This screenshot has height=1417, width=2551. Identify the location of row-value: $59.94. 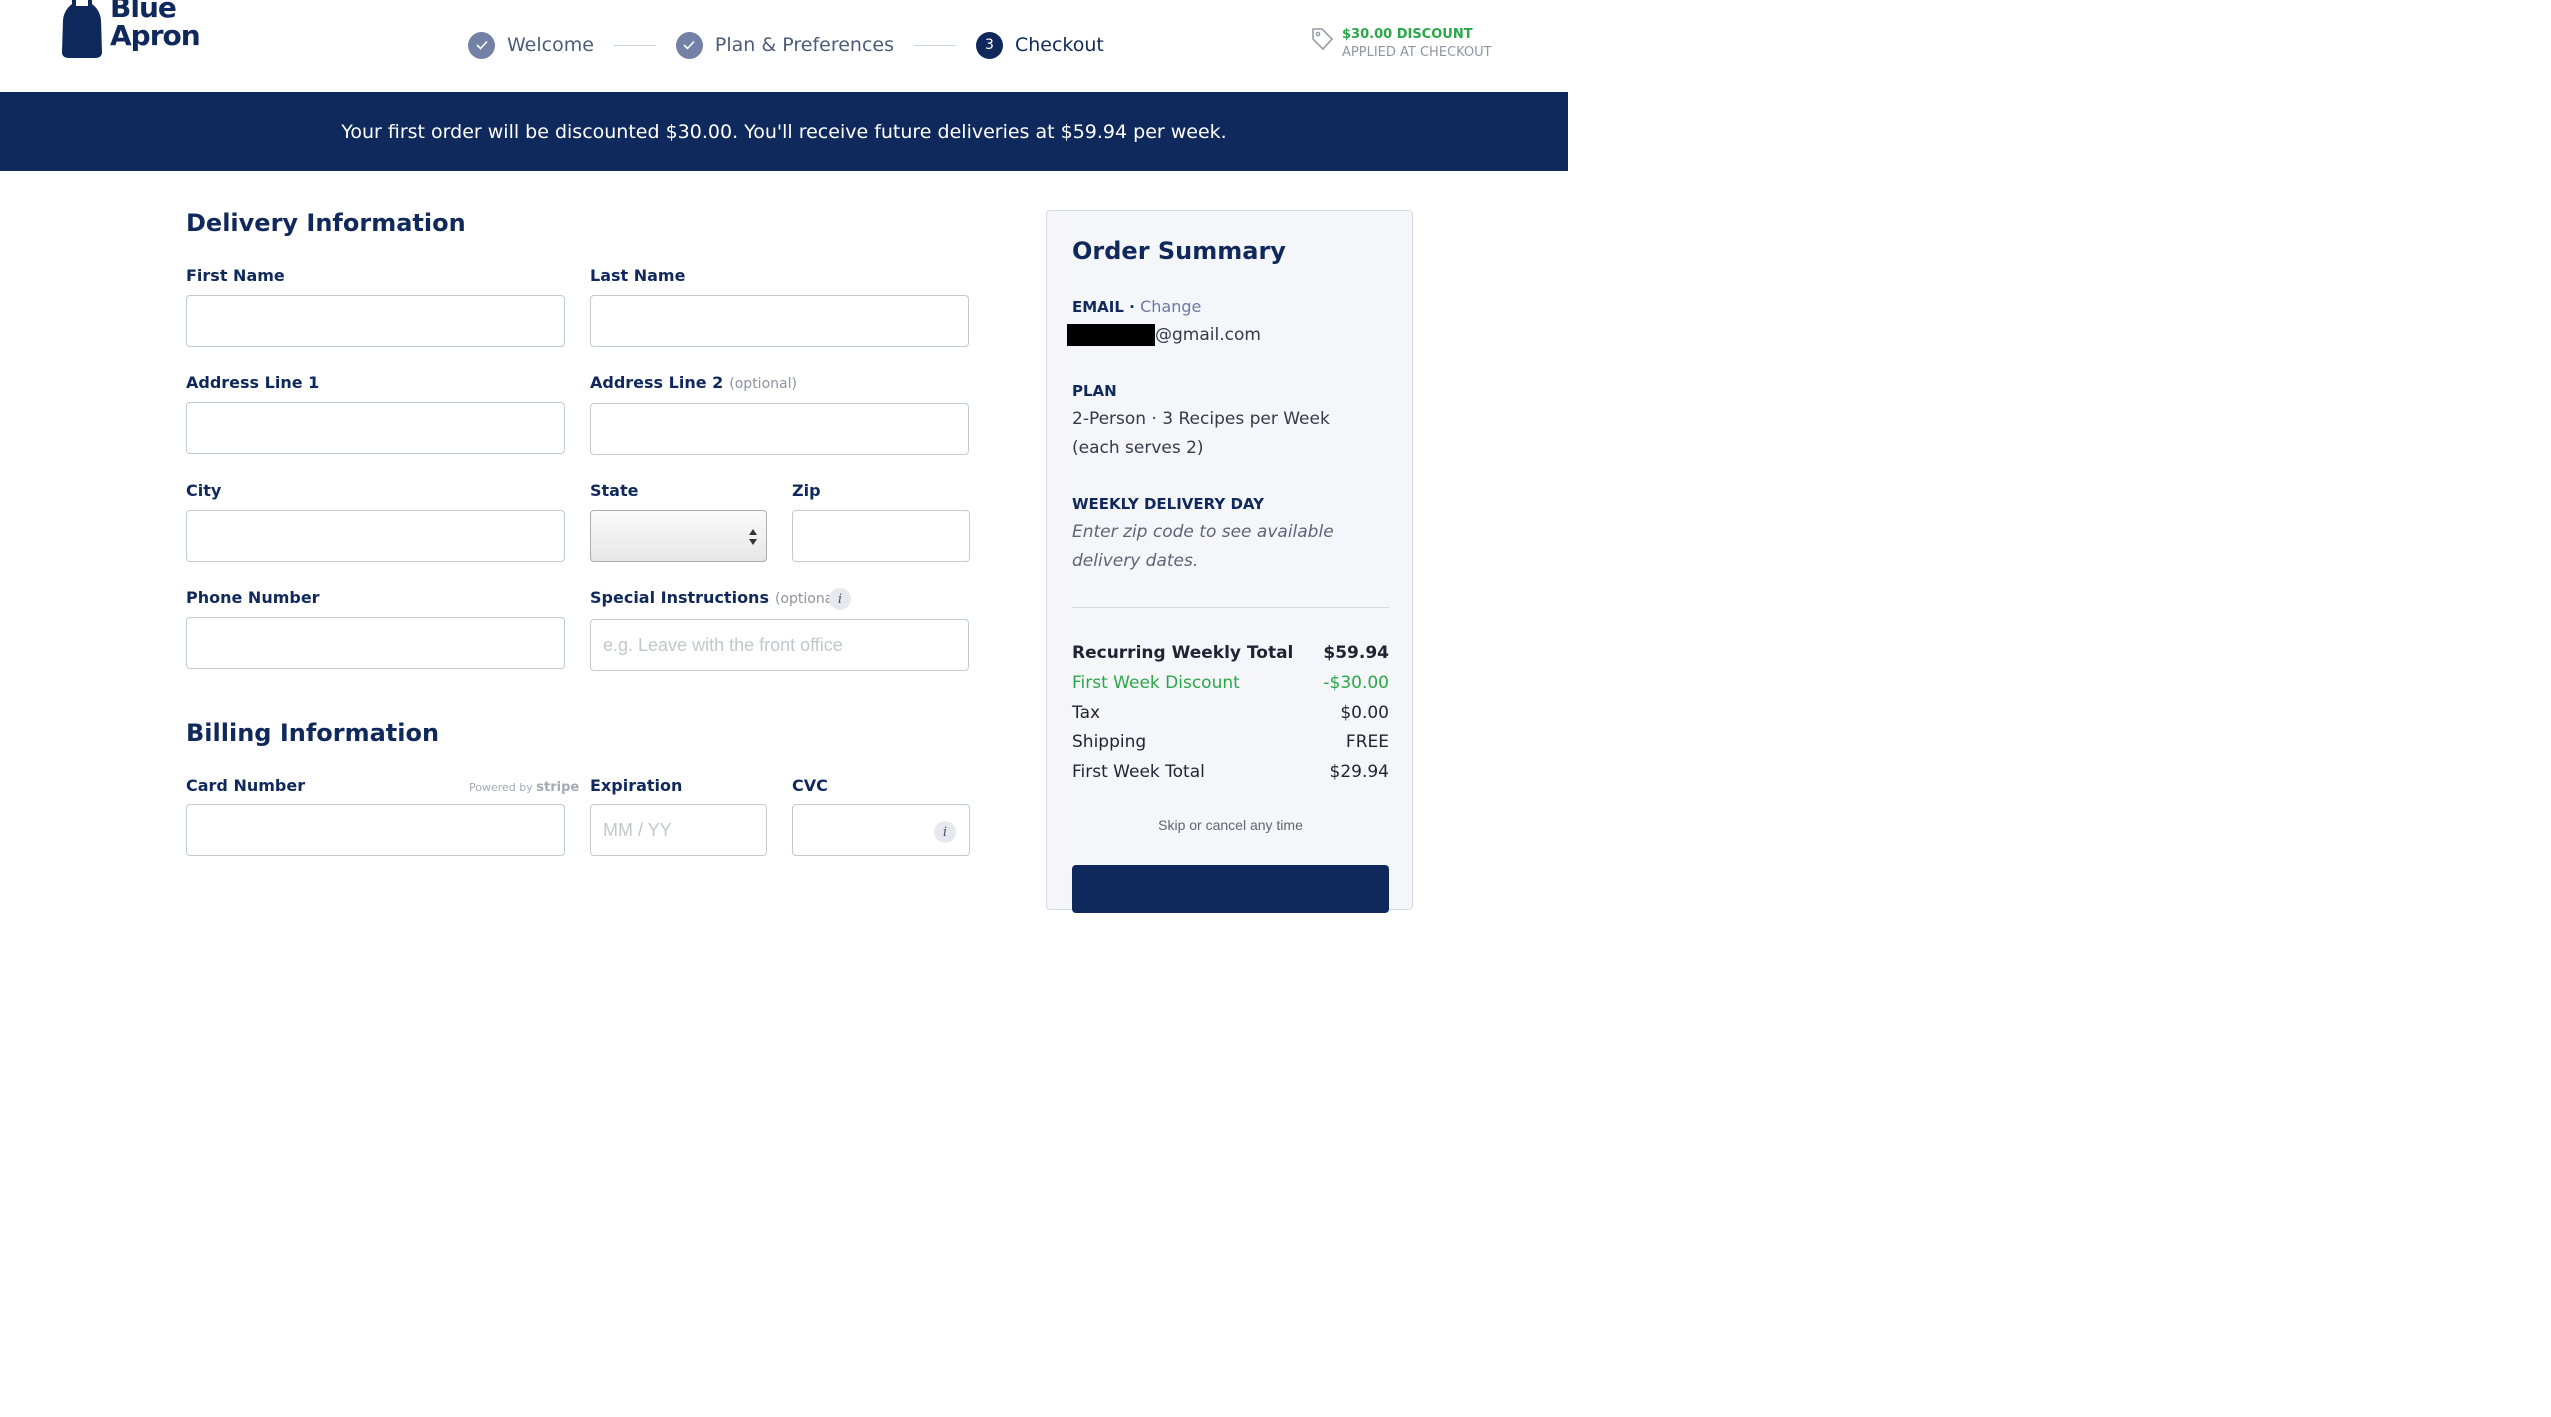
(1356, 653).